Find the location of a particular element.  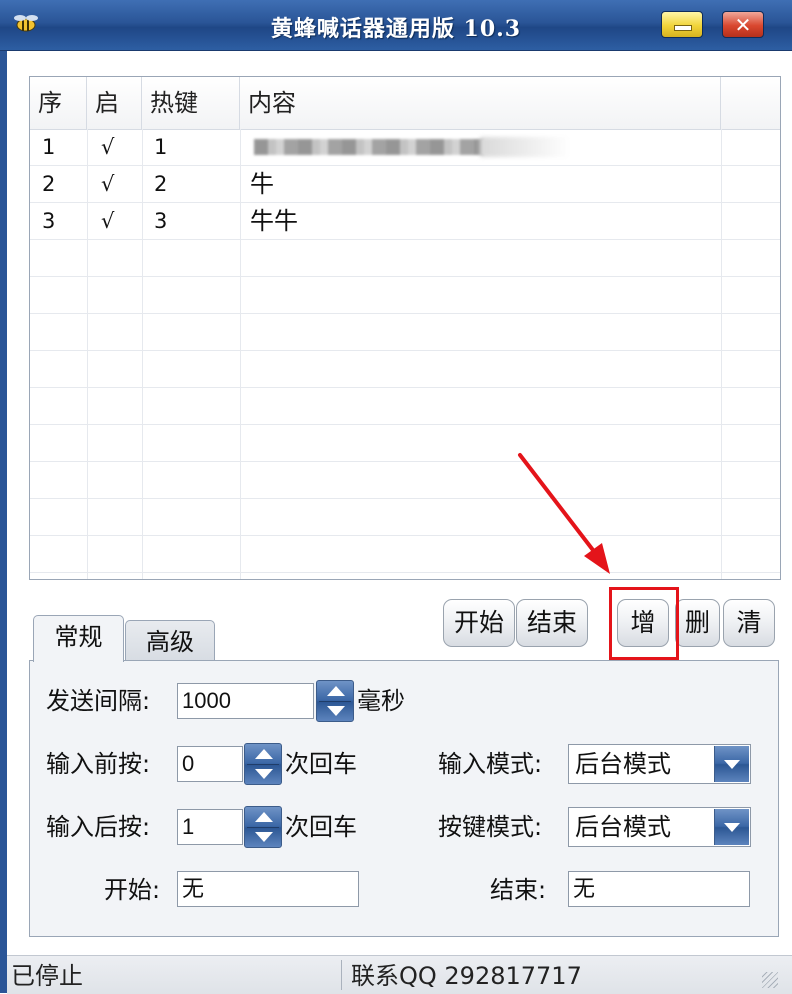

enter-before-unit: 次回车 is located at coordinates (321, 764).